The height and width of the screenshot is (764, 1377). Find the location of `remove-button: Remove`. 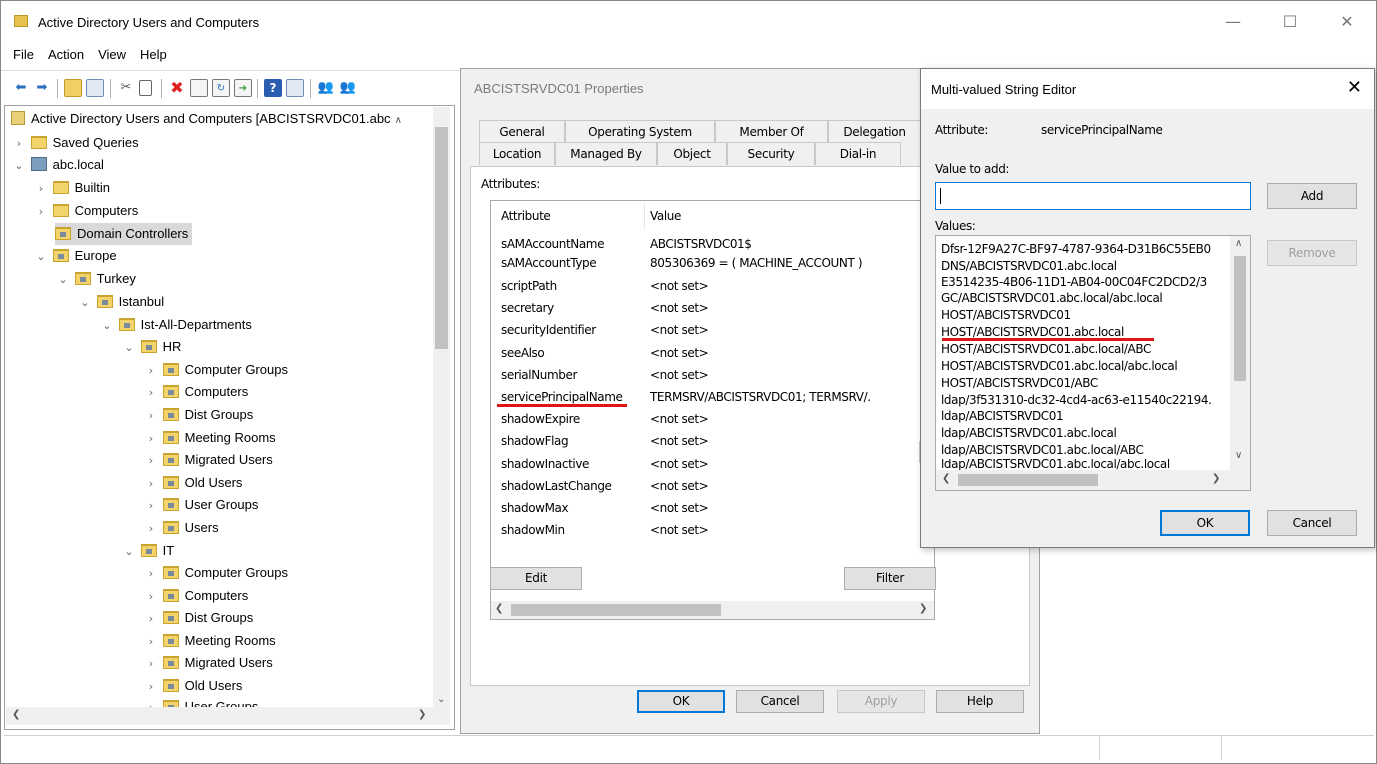

remove-button: Remove is located at coordinates (1312, 253).